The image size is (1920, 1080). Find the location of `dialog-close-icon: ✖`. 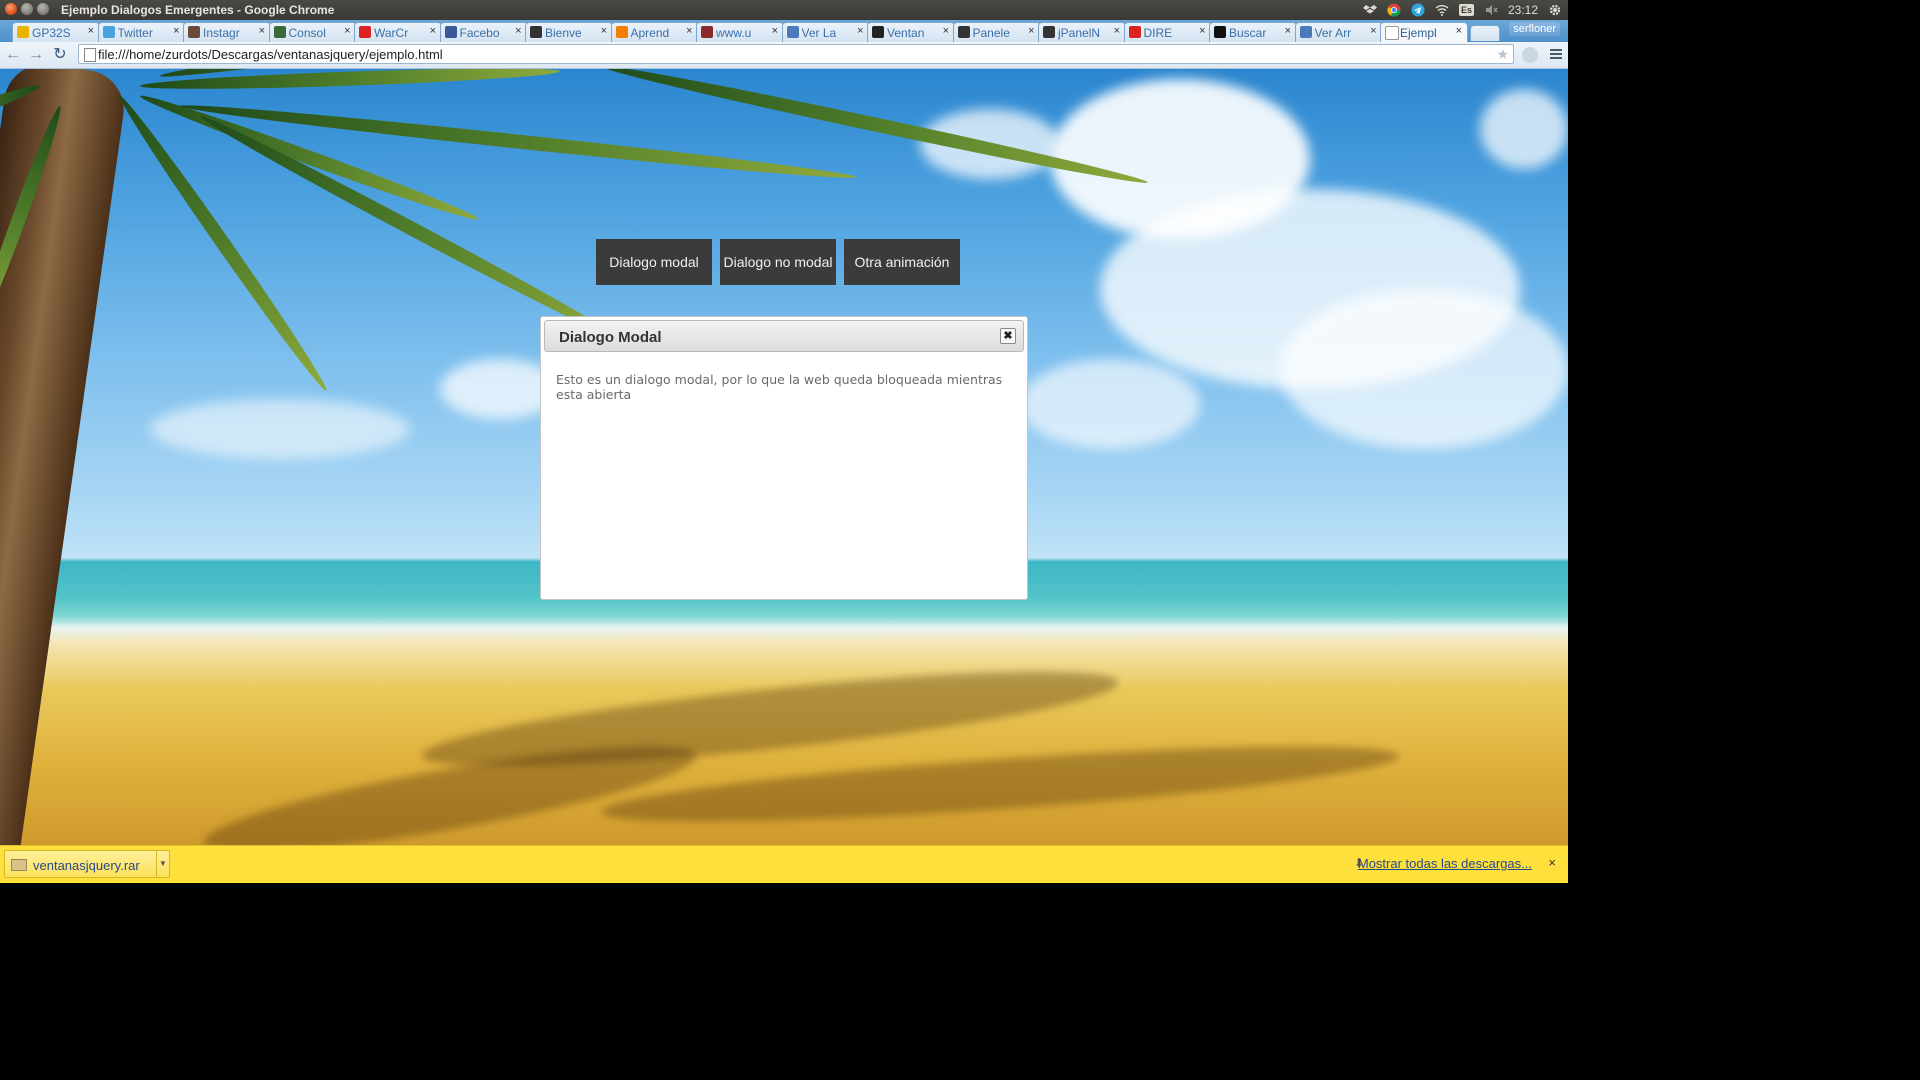

dialog-close-icon: ✖ is located at coordinates (1008, 336).